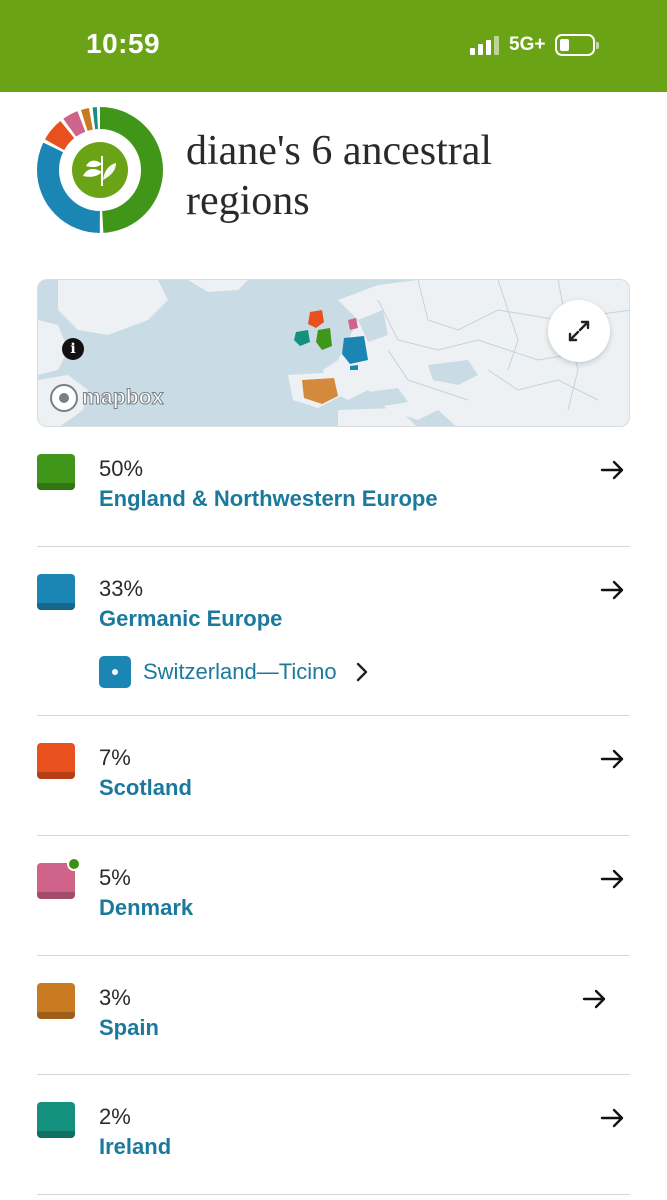 The width and height of the screenshot is (667, 1200). What do you see at coordinates (121, 468) in the screenshot?
I see `region-percent: 50%` at bounding box center [121, 468].